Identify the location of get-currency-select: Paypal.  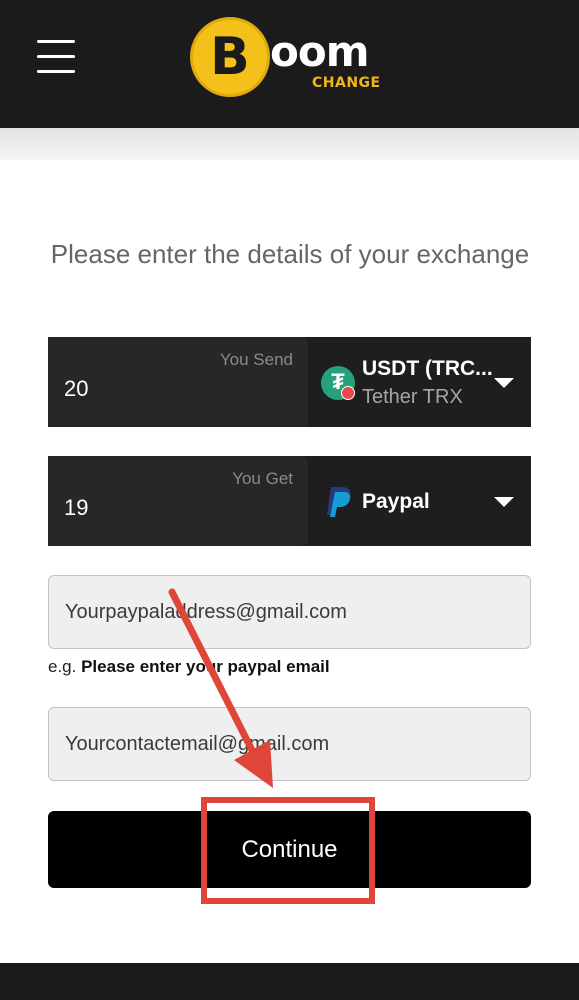
(419, 501).